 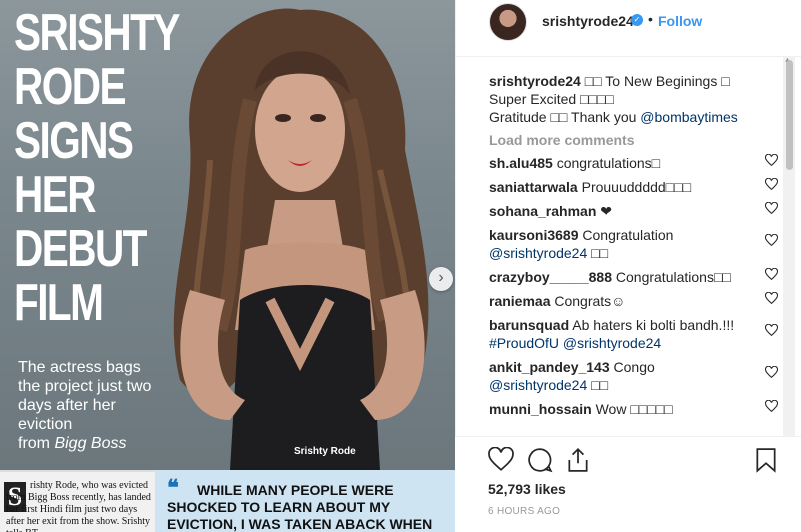 What do you see at coordinates (688, 117) in the screenshot?
I see `caption-mention: @bombaytimes` at bounding box center [688, 117].